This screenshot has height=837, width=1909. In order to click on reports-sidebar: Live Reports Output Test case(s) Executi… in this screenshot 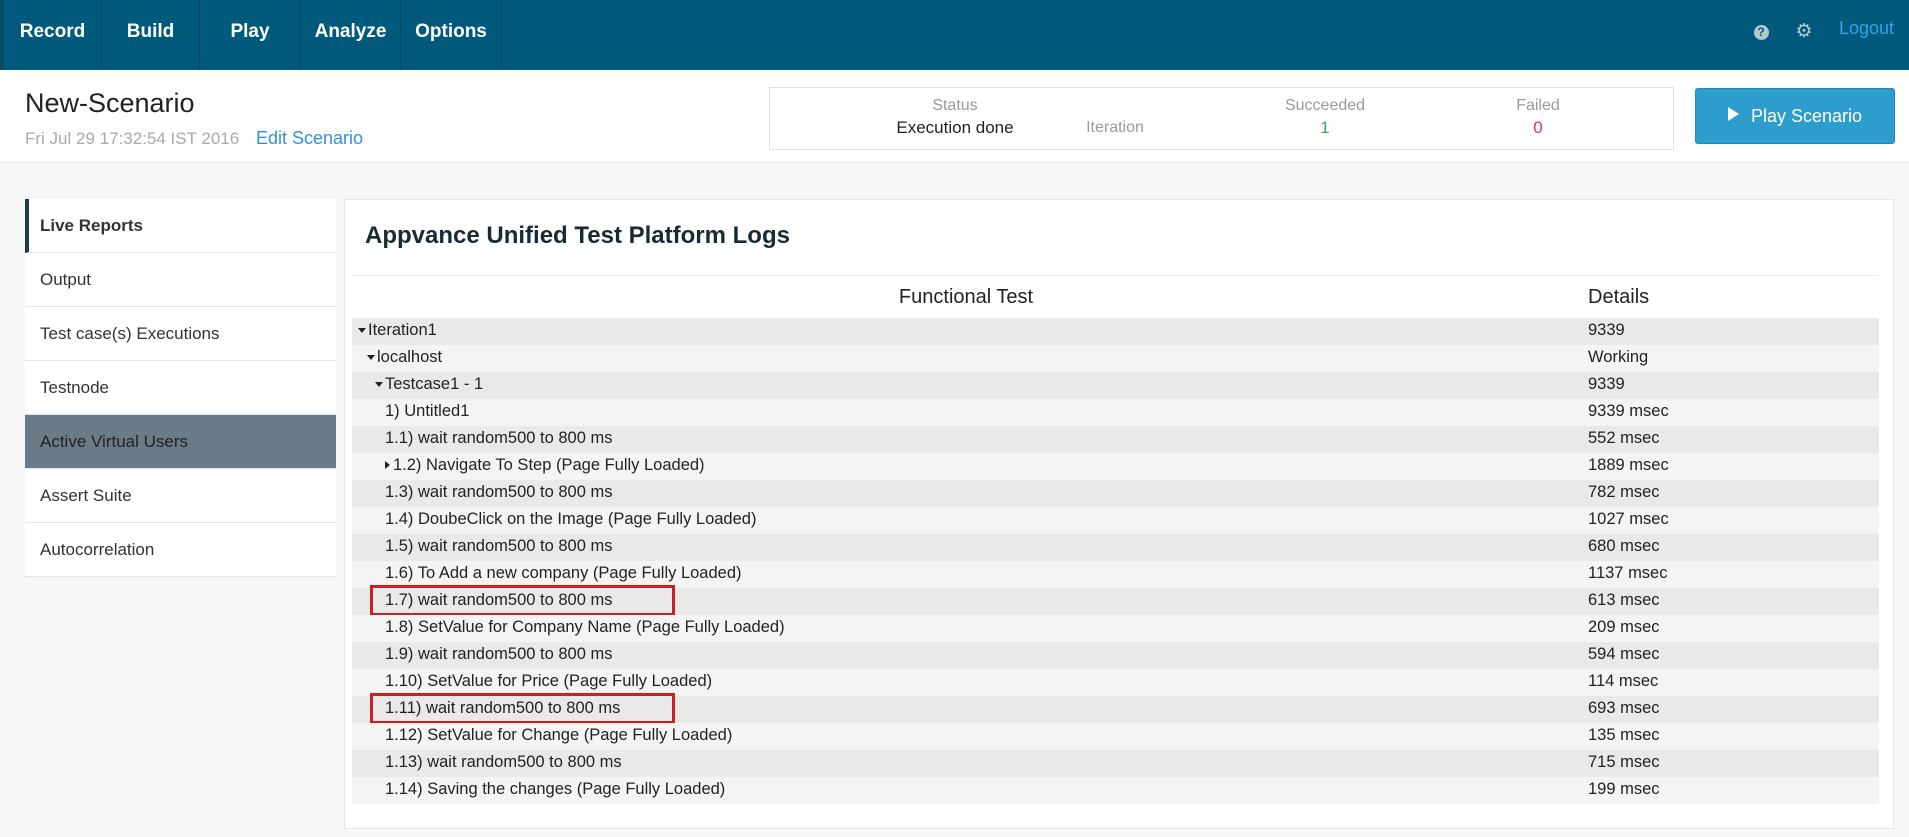, I will do `click(180, 388)`.